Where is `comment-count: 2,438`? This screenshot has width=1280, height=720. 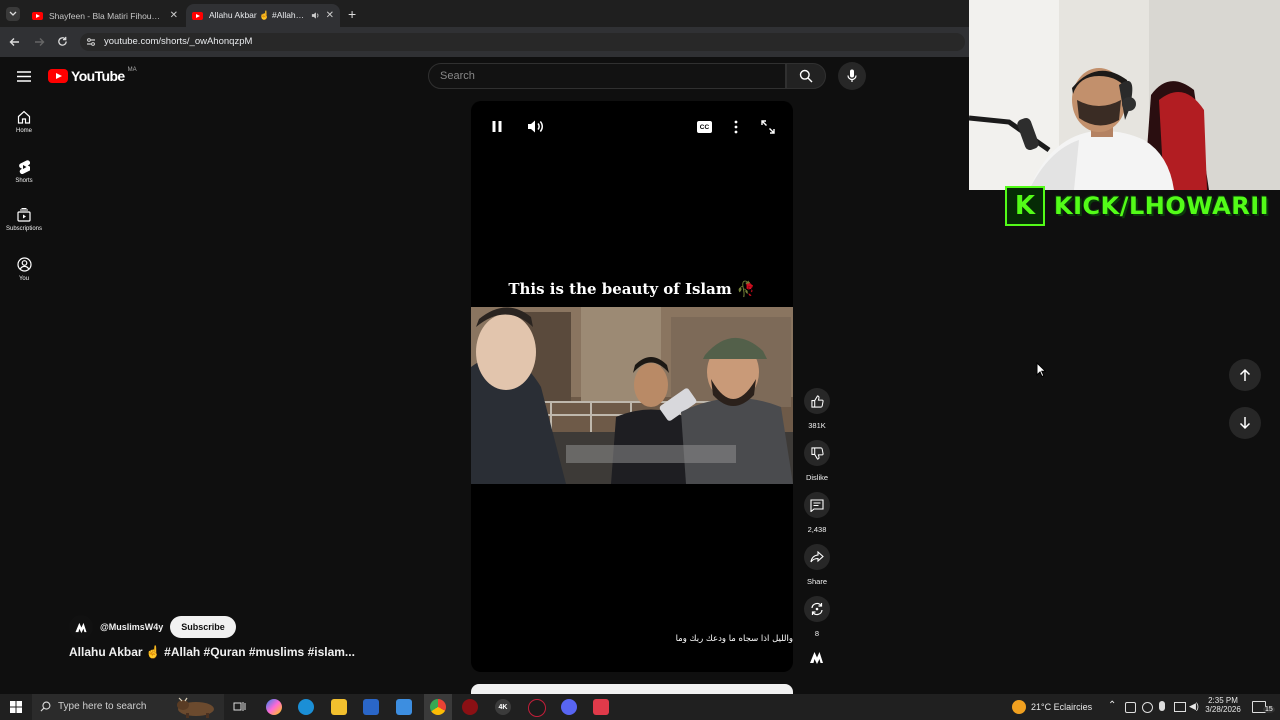 comment-count: 2,438 is located at coordinates (817, 529).